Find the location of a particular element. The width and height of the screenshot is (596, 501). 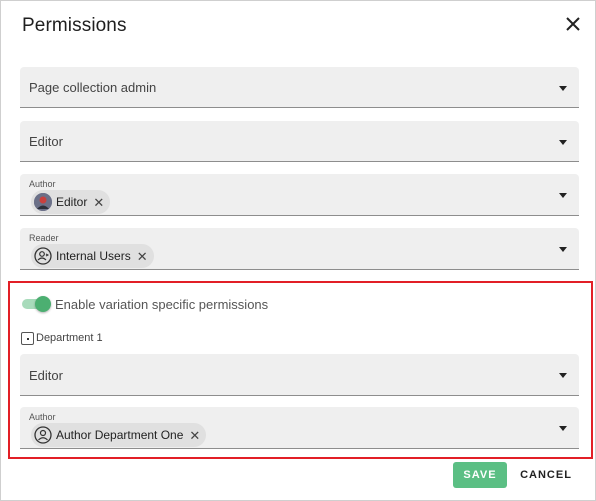

toggle-knob is located at coordinates (43, 304).